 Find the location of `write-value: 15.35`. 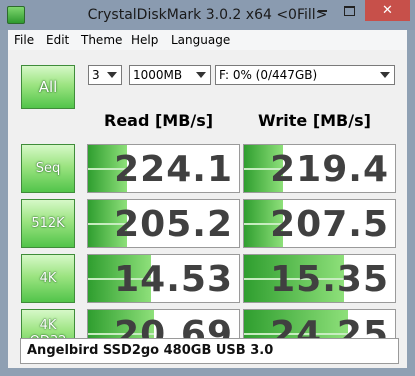

write-value: 15.35 is located at coordinates (329, 279).